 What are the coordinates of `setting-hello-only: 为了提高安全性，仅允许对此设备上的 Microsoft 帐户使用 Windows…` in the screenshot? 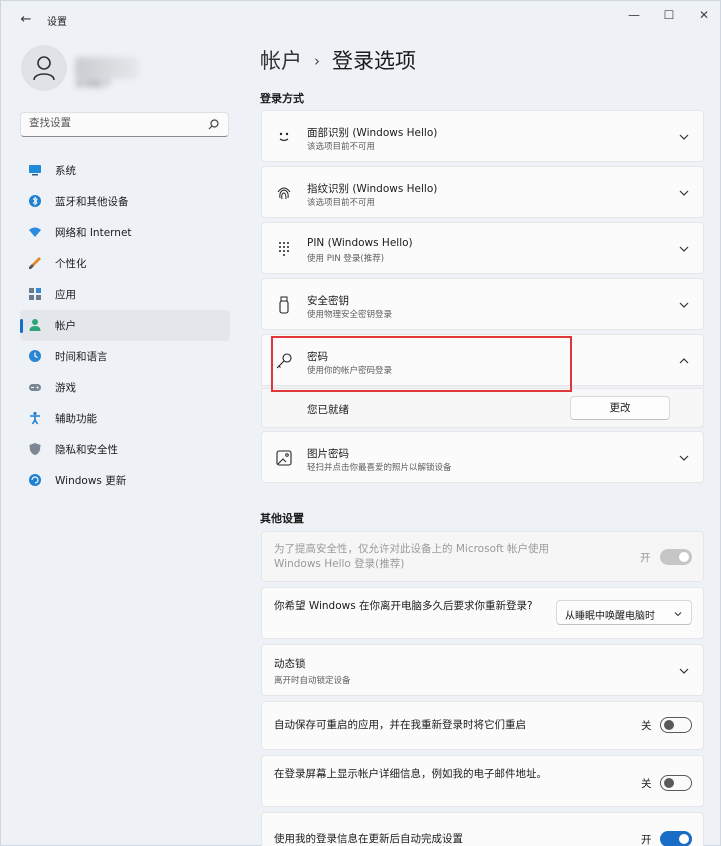 It's located at (482, 556).